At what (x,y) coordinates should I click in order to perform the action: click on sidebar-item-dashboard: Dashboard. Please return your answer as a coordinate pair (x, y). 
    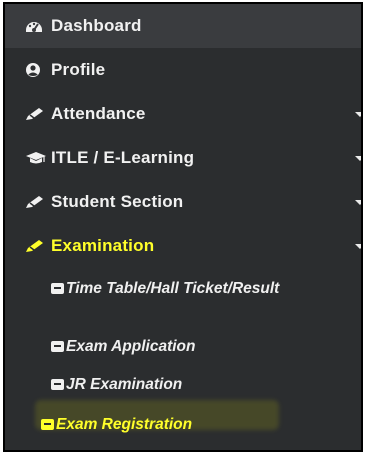
    Looking at the image, I should click on (183, 26).